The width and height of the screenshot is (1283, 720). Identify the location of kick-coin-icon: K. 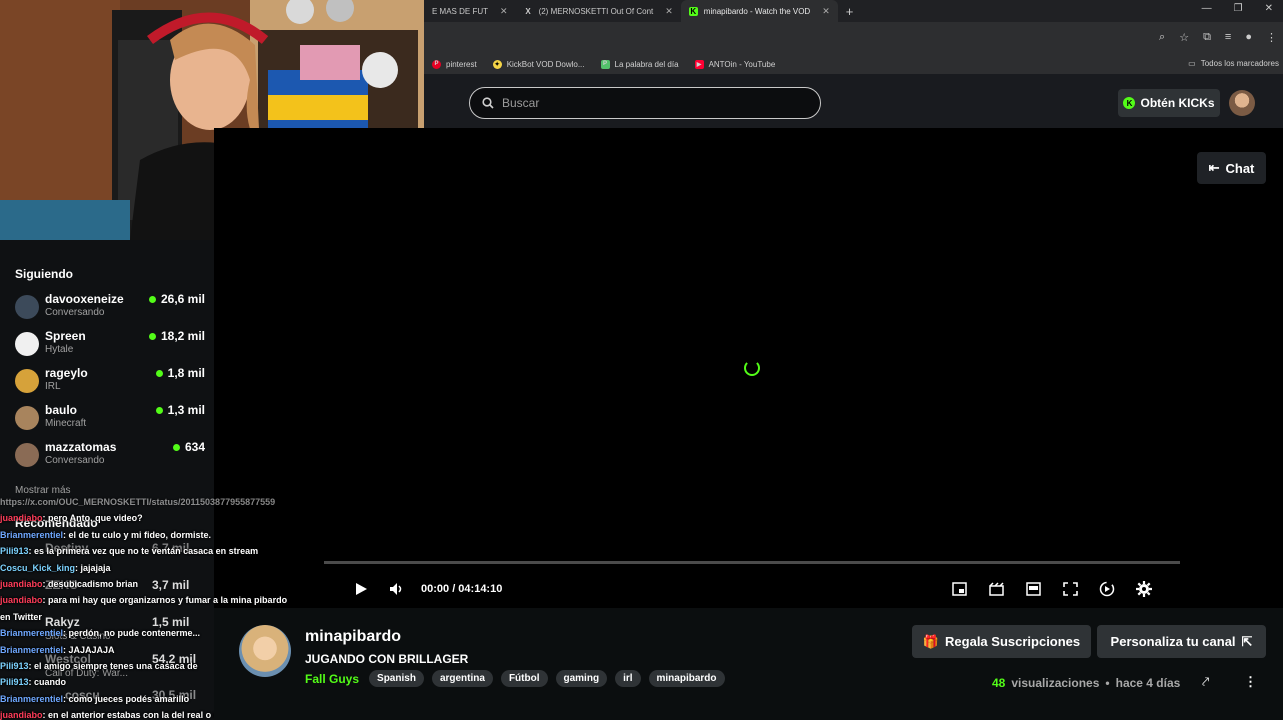
(1129, 103).